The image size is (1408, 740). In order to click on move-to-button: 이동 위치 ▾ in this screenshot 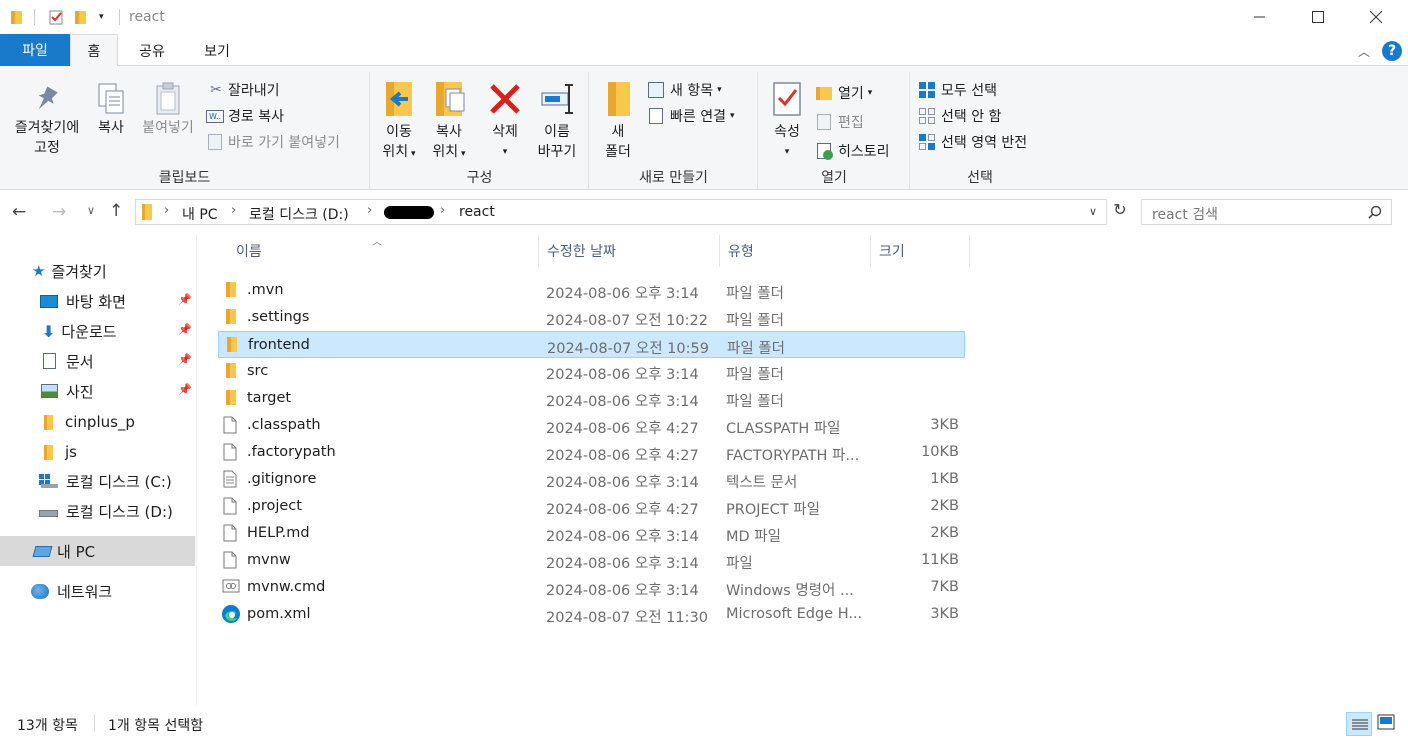, I will do `click(399, 120)`.